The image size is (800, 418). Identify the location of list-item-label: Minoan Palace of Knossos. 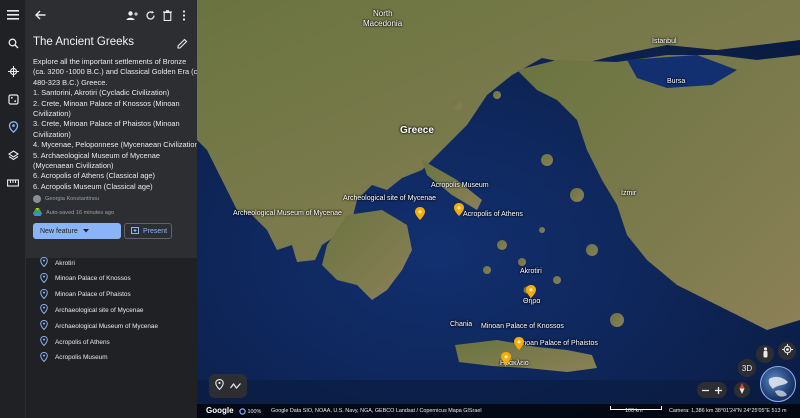
(93, 279).